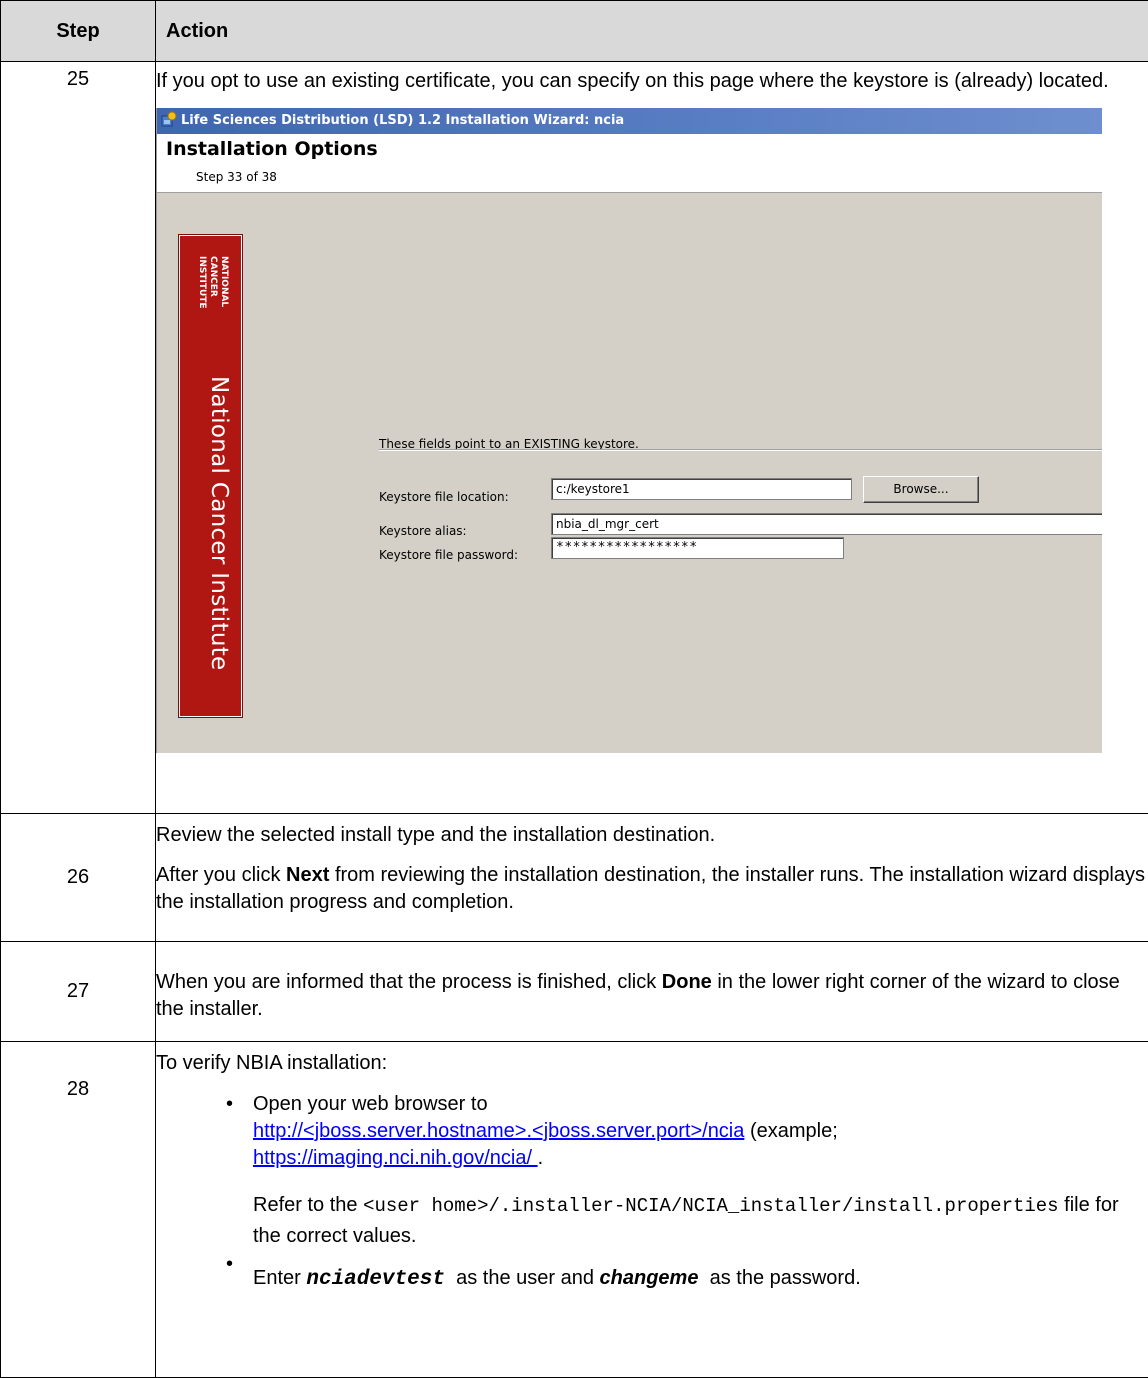  Describe the element at coordinates (272, 149) in the screenshot. I see `wizard-heading: Installation Options` at that location.